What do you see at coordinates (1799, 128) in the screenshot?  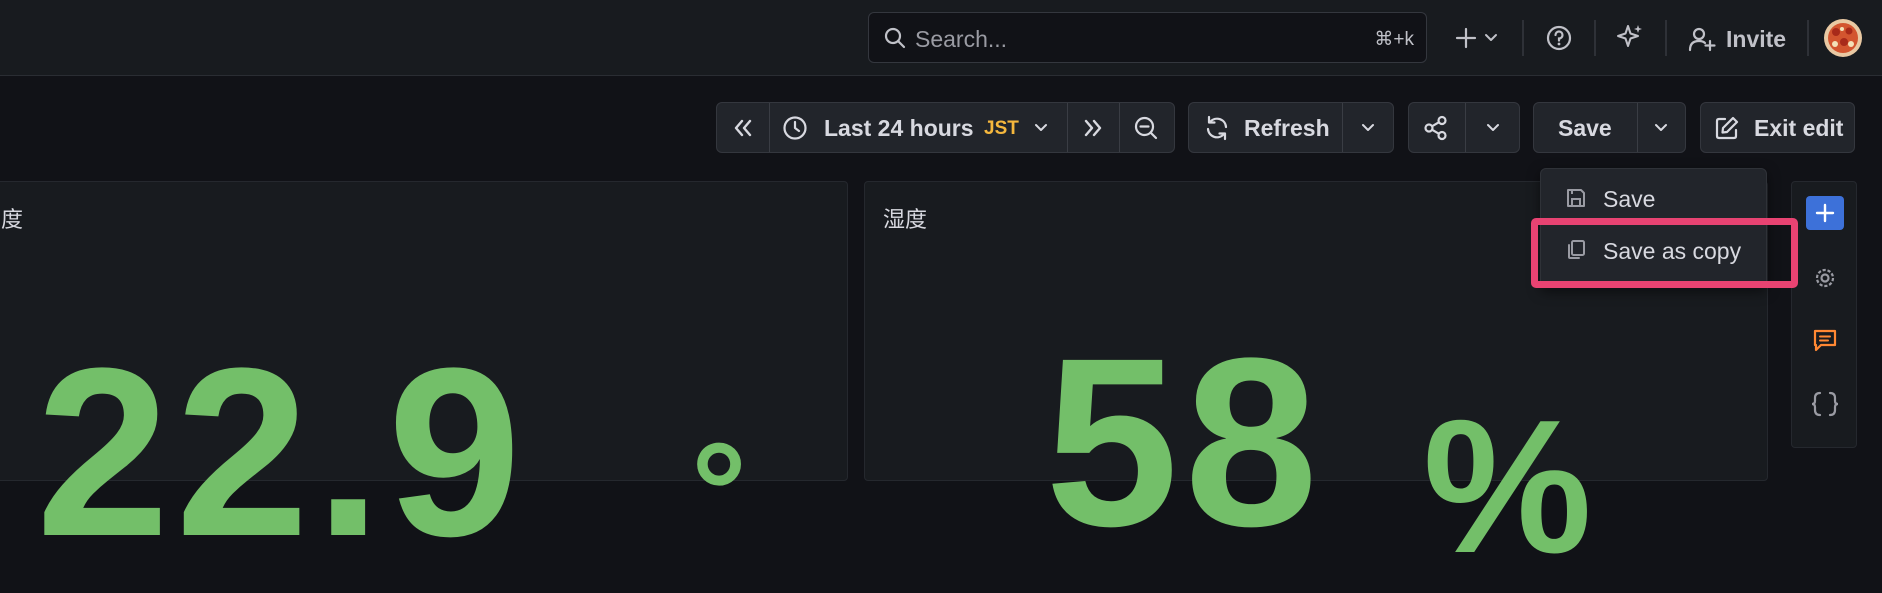 I see `exit-edit-label: Exit edit` at bounding box center [1799, 128].